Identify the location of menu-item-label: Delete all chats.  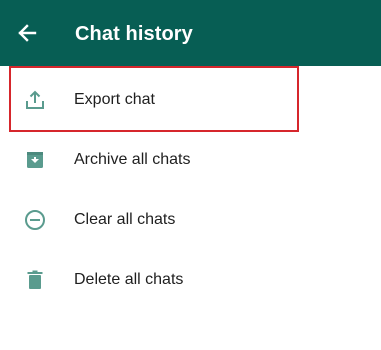
(129, 279).